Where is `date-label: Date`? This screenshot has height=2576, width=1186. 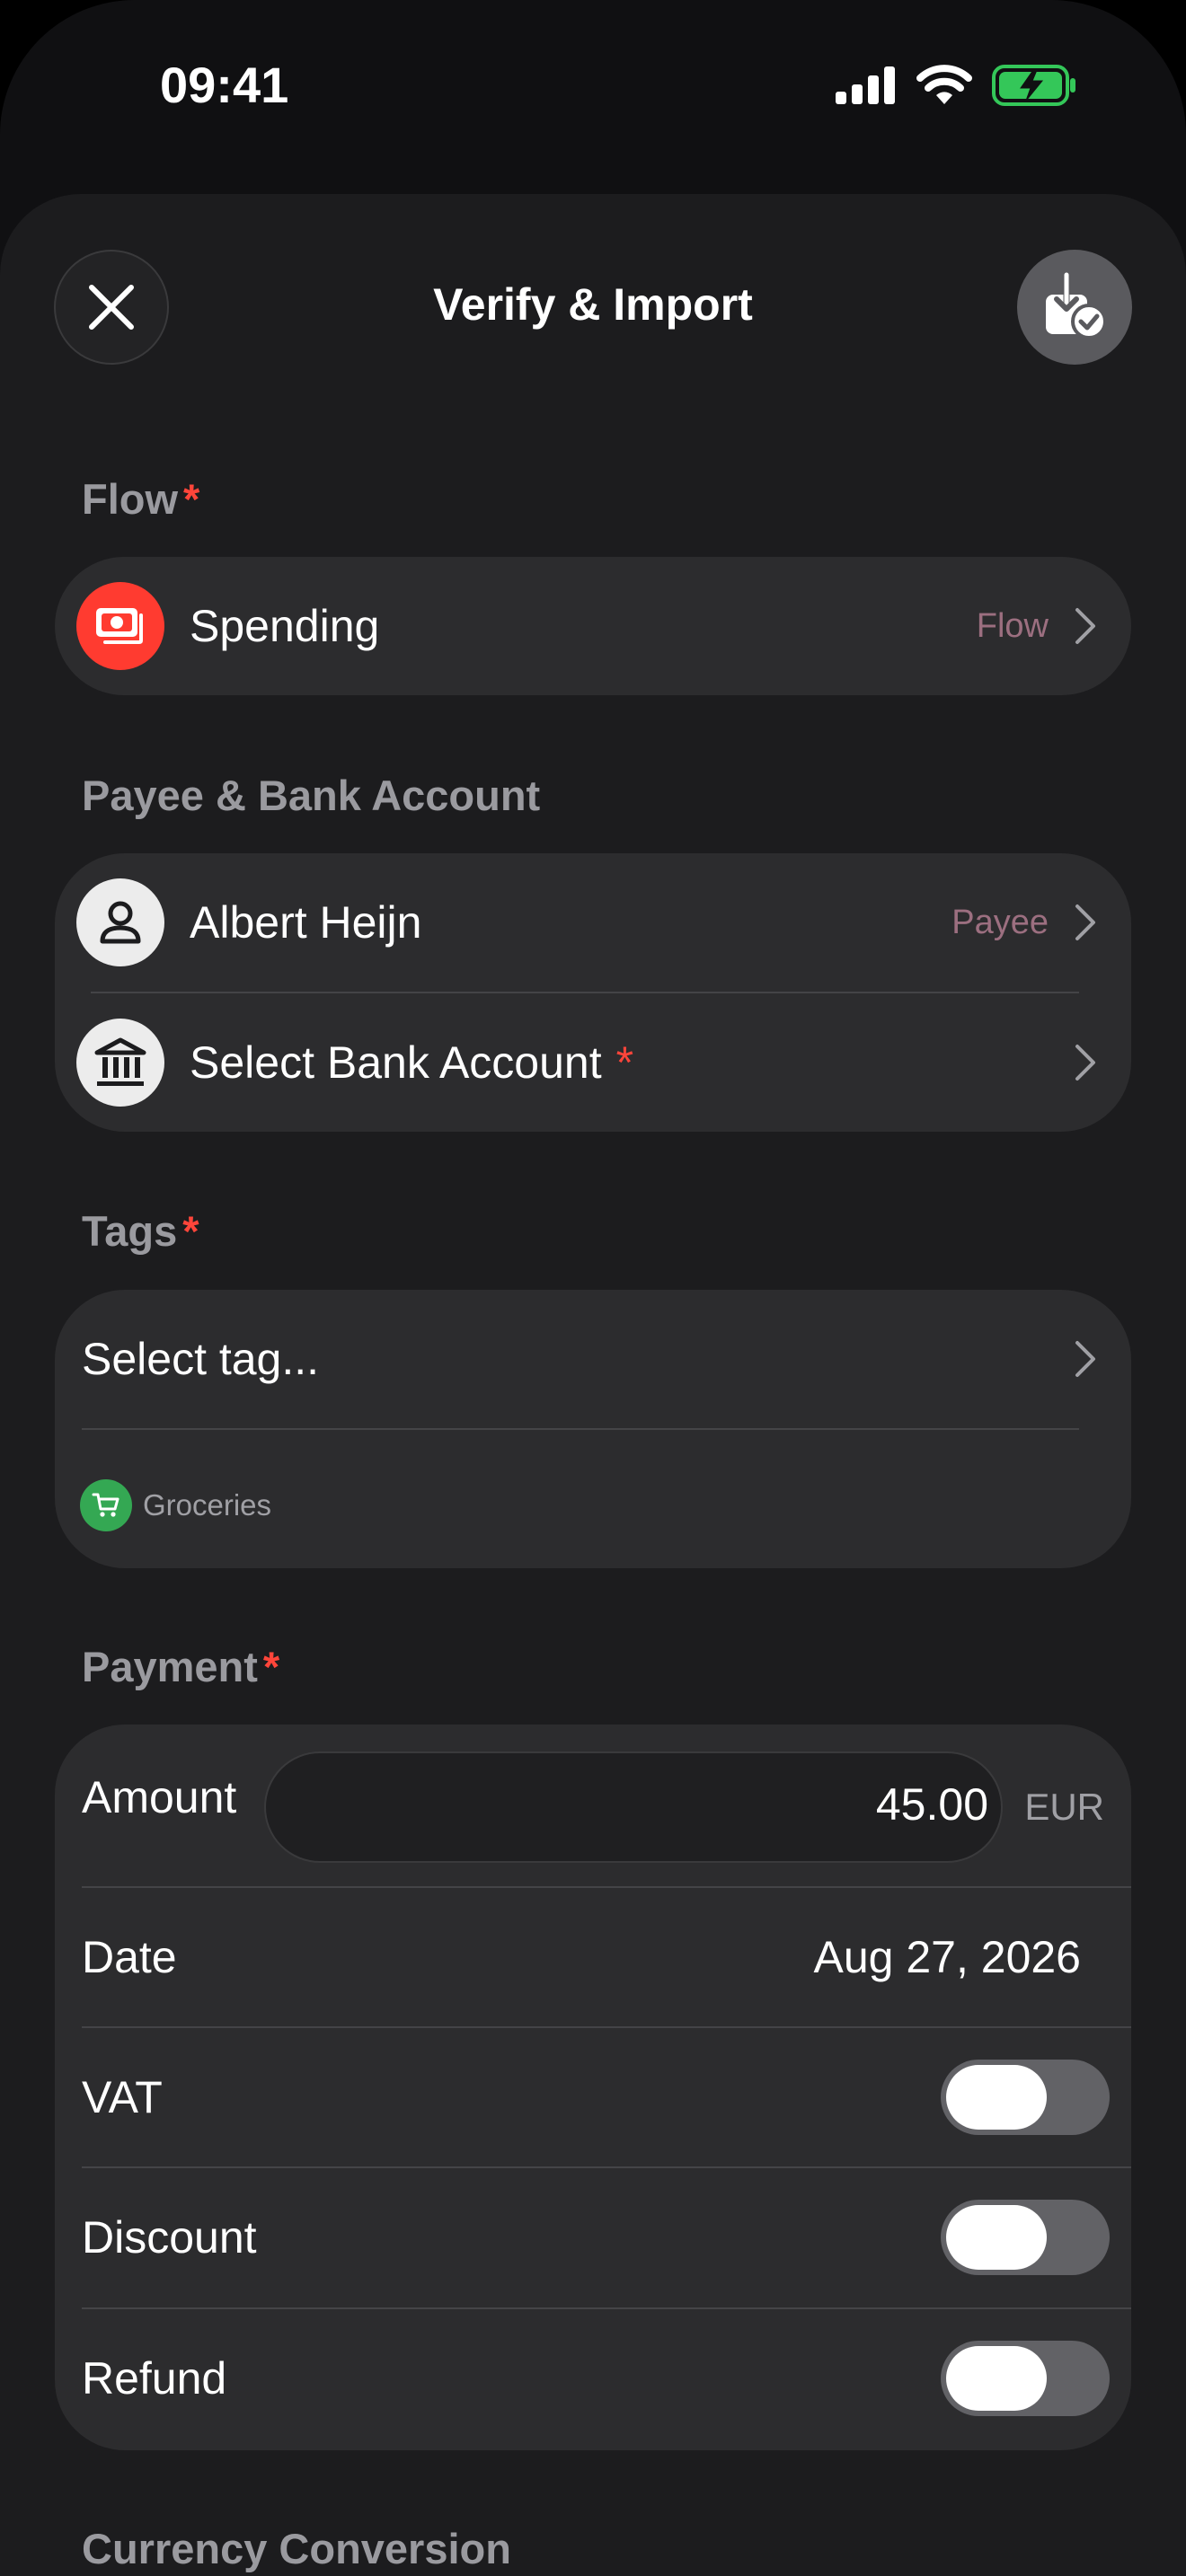
date-label: Date is located at coordinates (129, 1956).